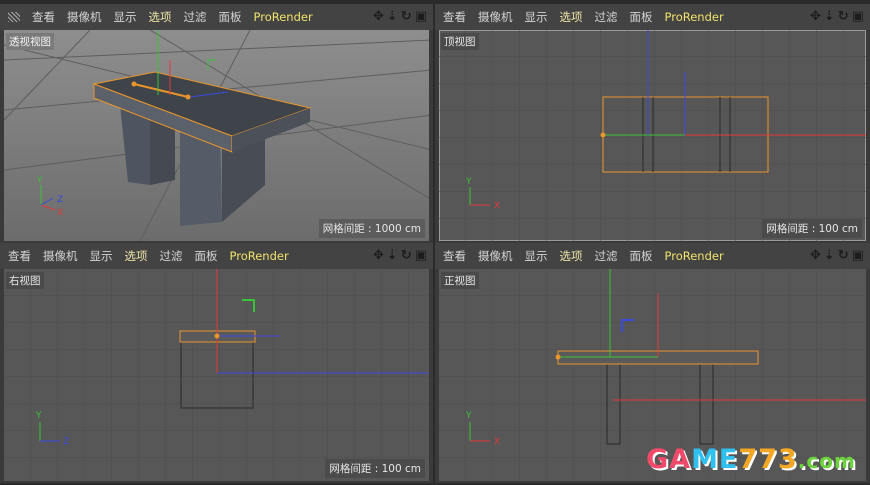  Describe the element at coordinates (751, 459) in the screenshot. I see `watermark-logo: GAME773.com` at that location.